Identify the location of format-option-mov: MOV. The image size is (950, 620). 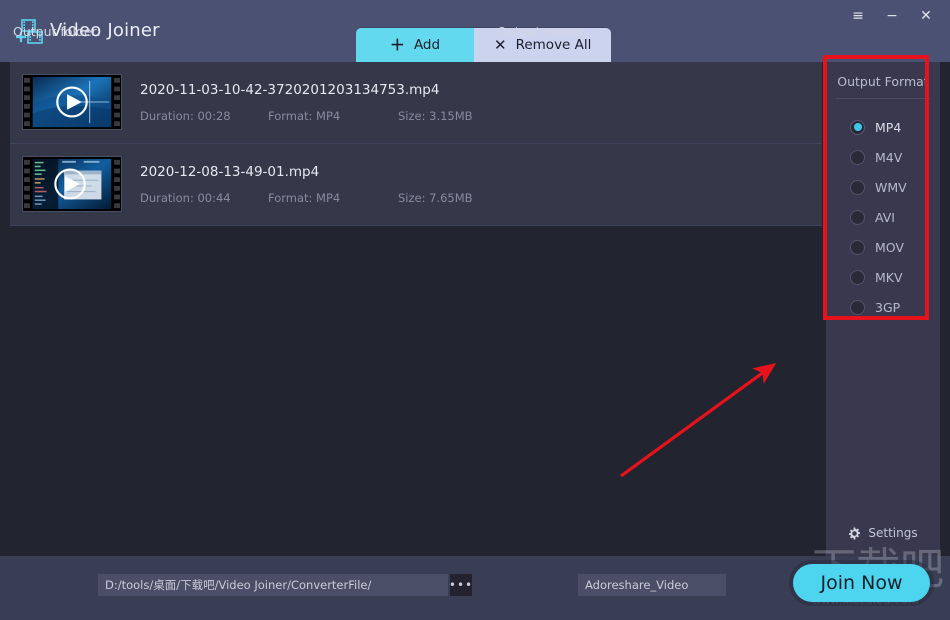
(883, 247).